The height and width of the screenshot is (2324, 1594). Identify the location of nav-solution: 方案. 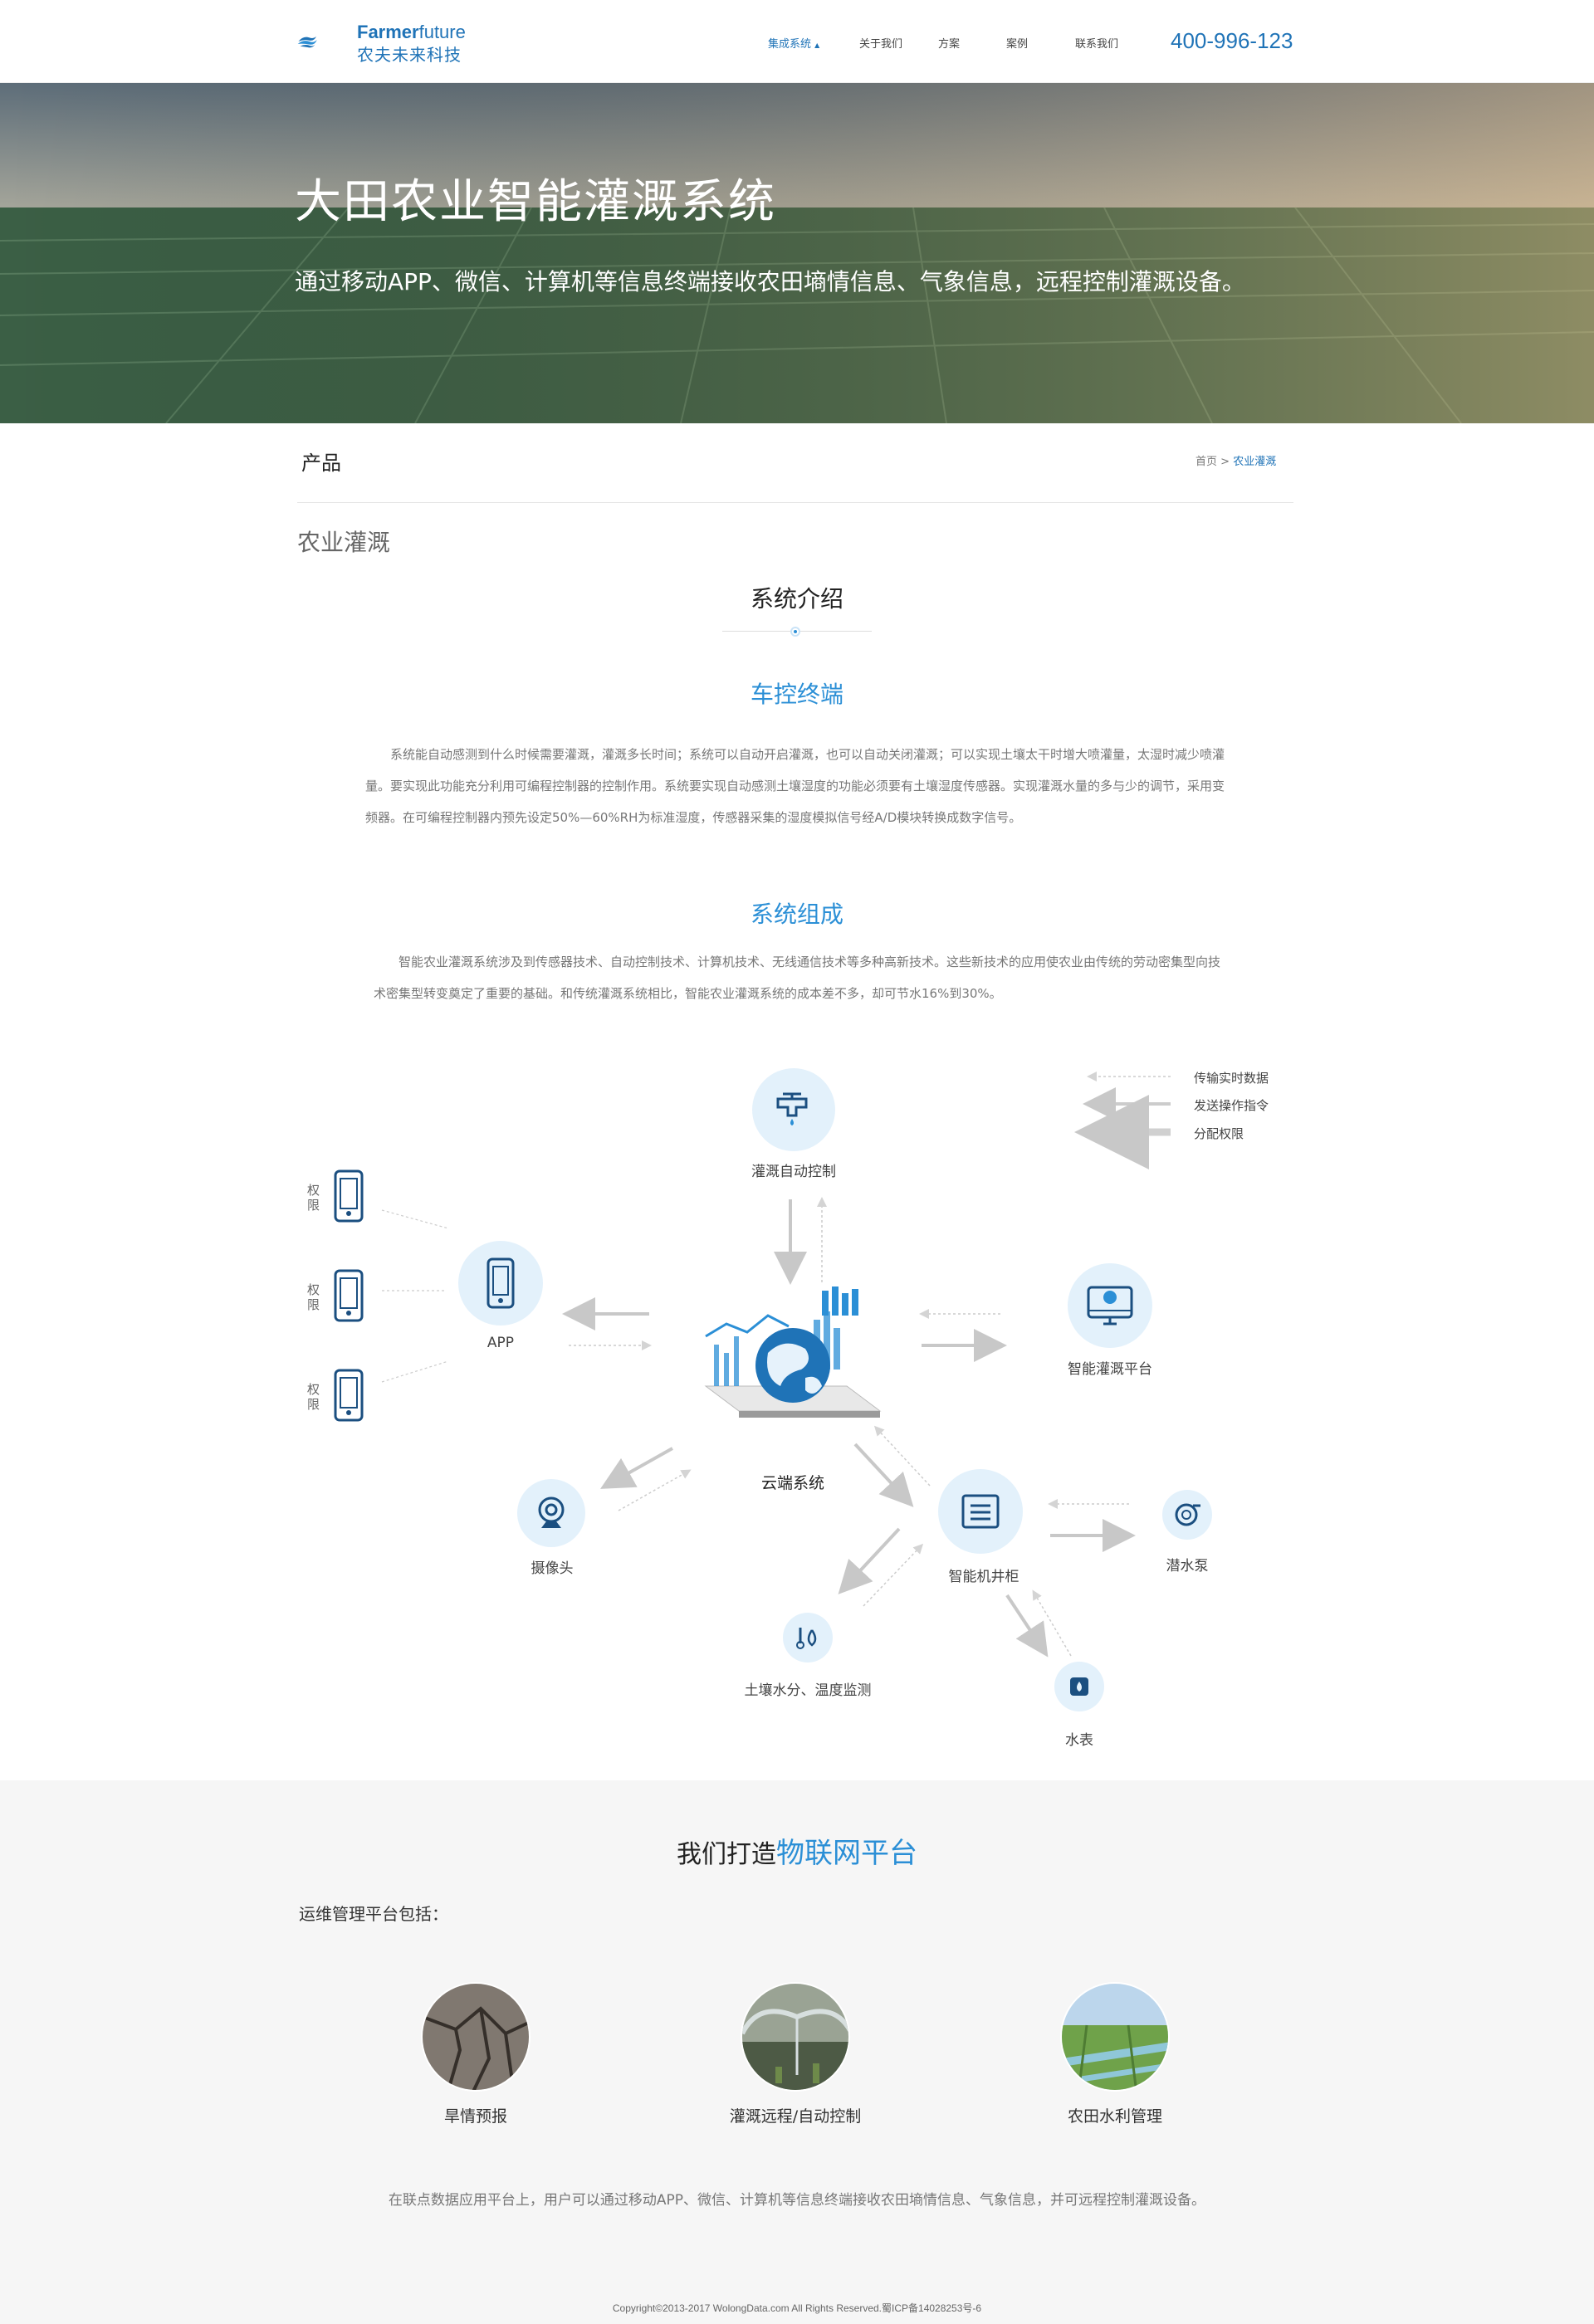
(949, 43).